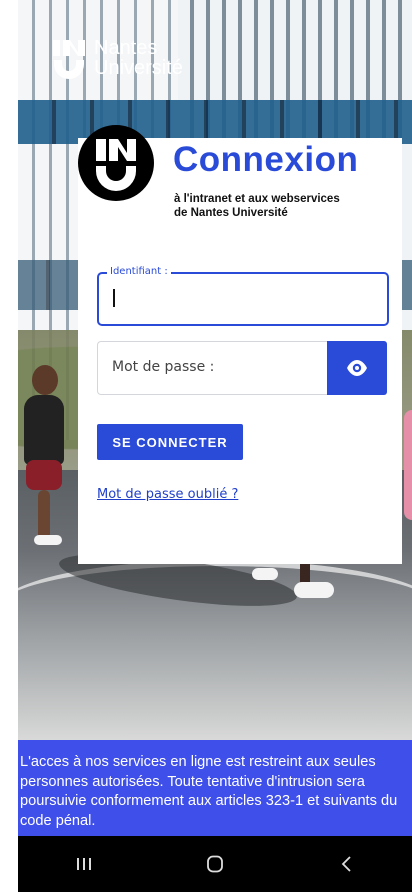 The image size is (412, 892). Describe the element at coordinates (170, 442) in the screenshot. I see `login-button: SE CONNECTER` at that location.